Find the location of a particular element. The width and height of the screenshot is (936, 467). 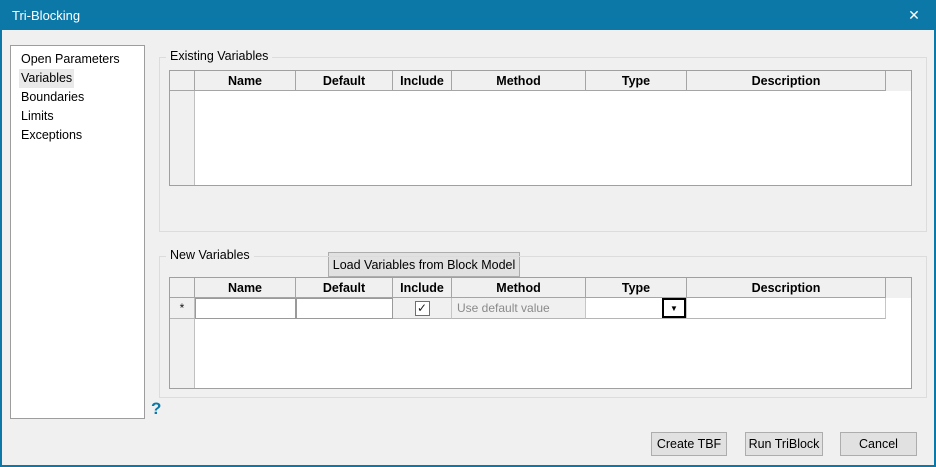

run-triblock-button: Run TriBlock is located at coordinates (784, 444).